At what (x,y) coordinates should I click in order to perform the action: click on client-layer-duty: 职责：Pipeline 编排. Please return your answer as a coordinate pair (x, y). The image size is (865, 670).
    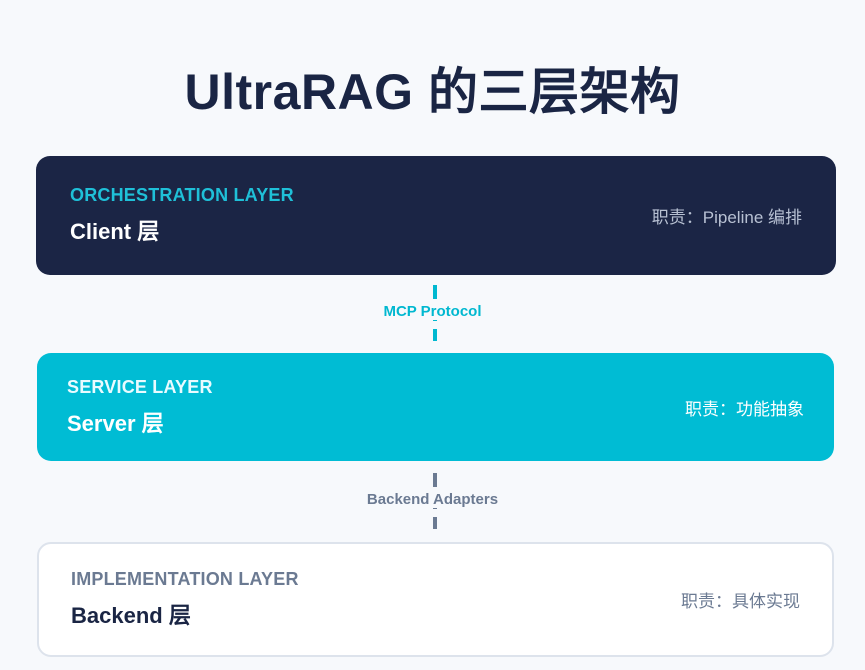
    Looking at the image, I should click on (726, 217).